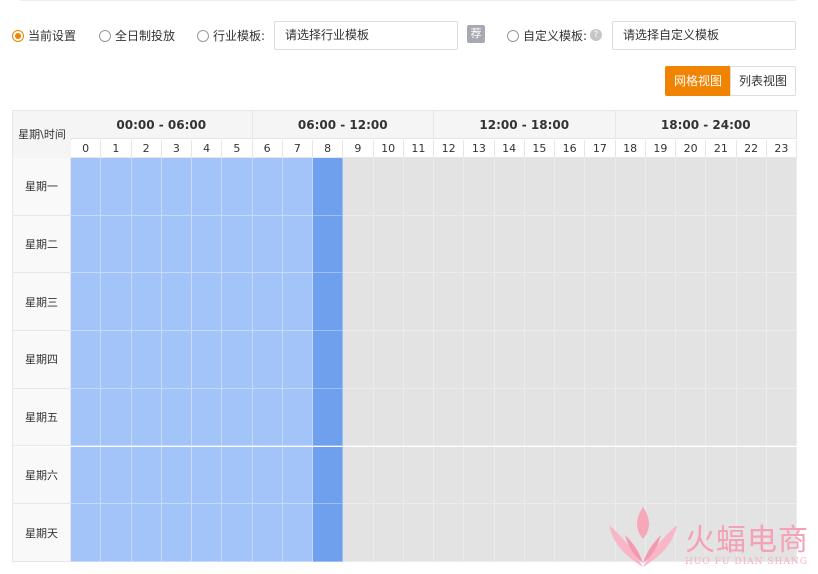 This screenshot has height=574, width=818. I want to click on recommend-badge-icon: 荐, so click(476, 34).